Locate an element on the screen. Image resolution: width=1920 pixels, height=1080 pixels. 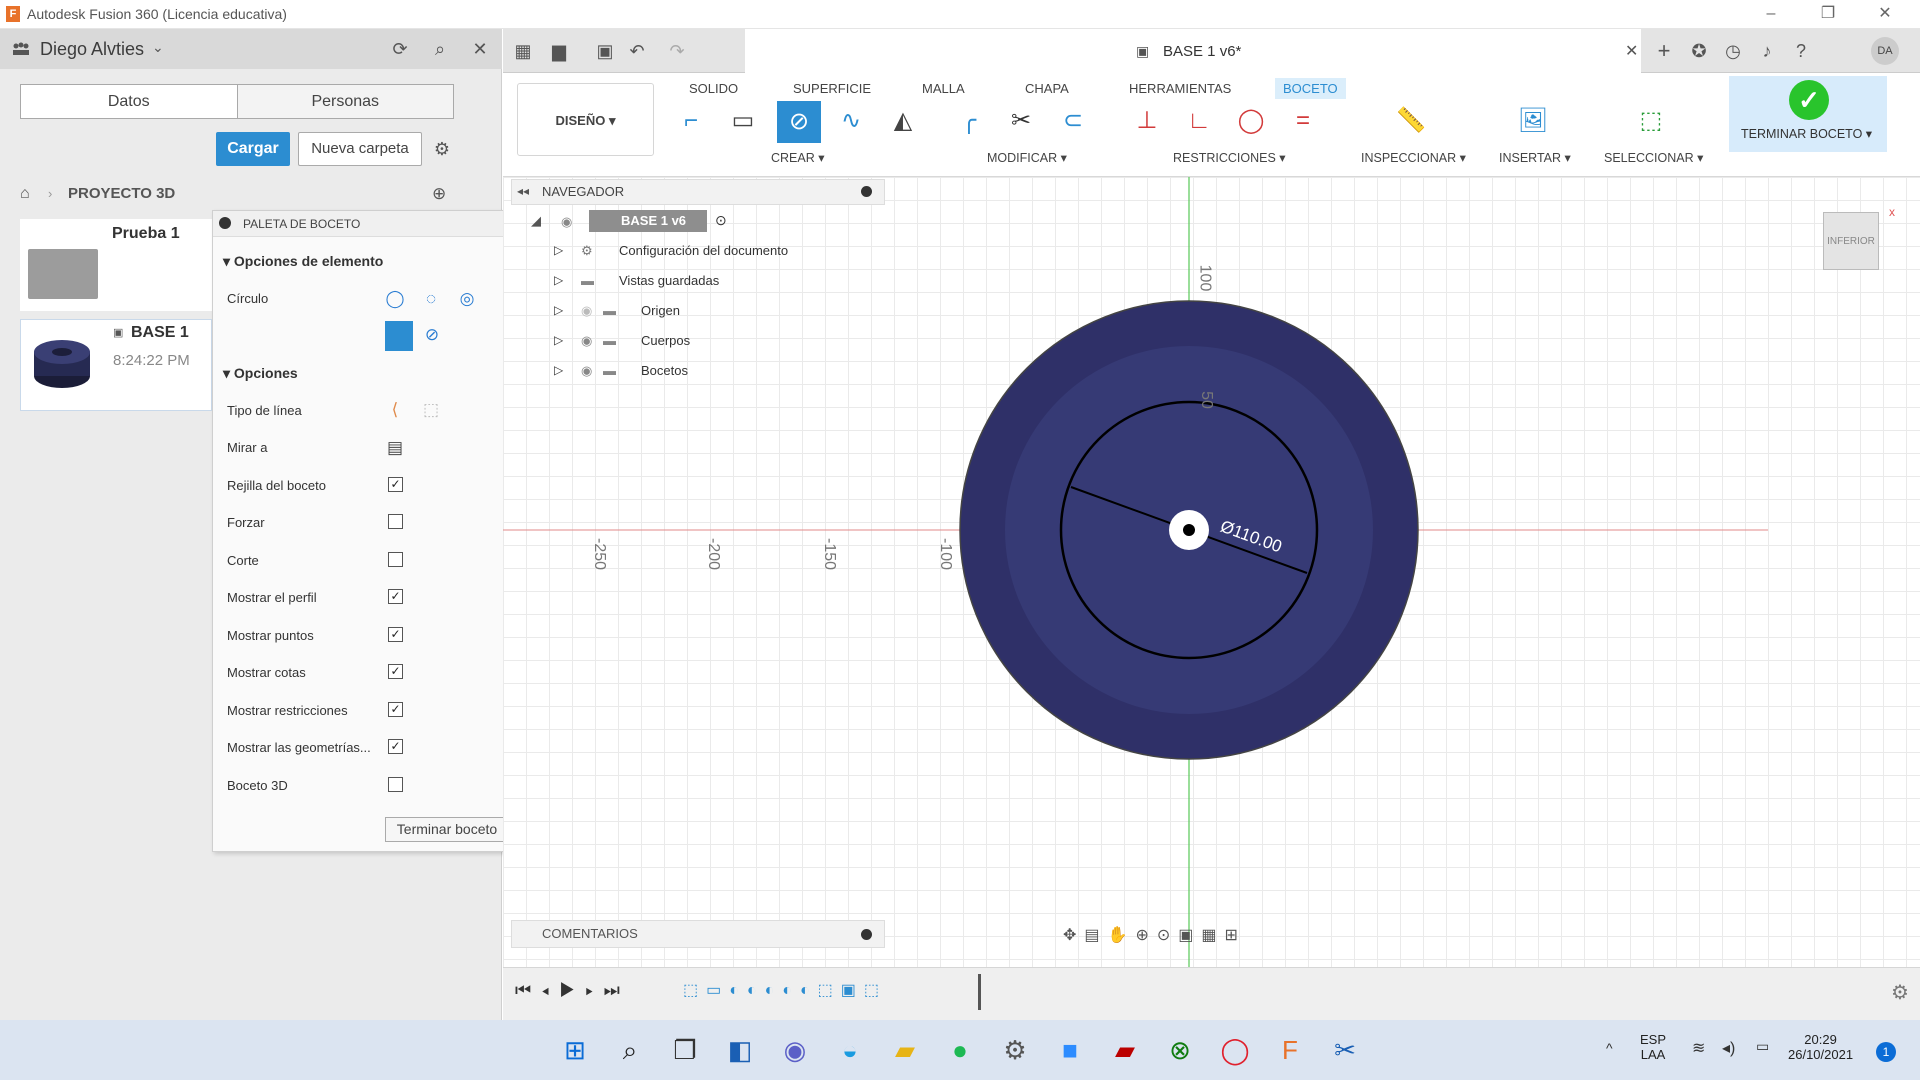
checkbox-show-profile: ✓ is located at coordinates (395, 596).